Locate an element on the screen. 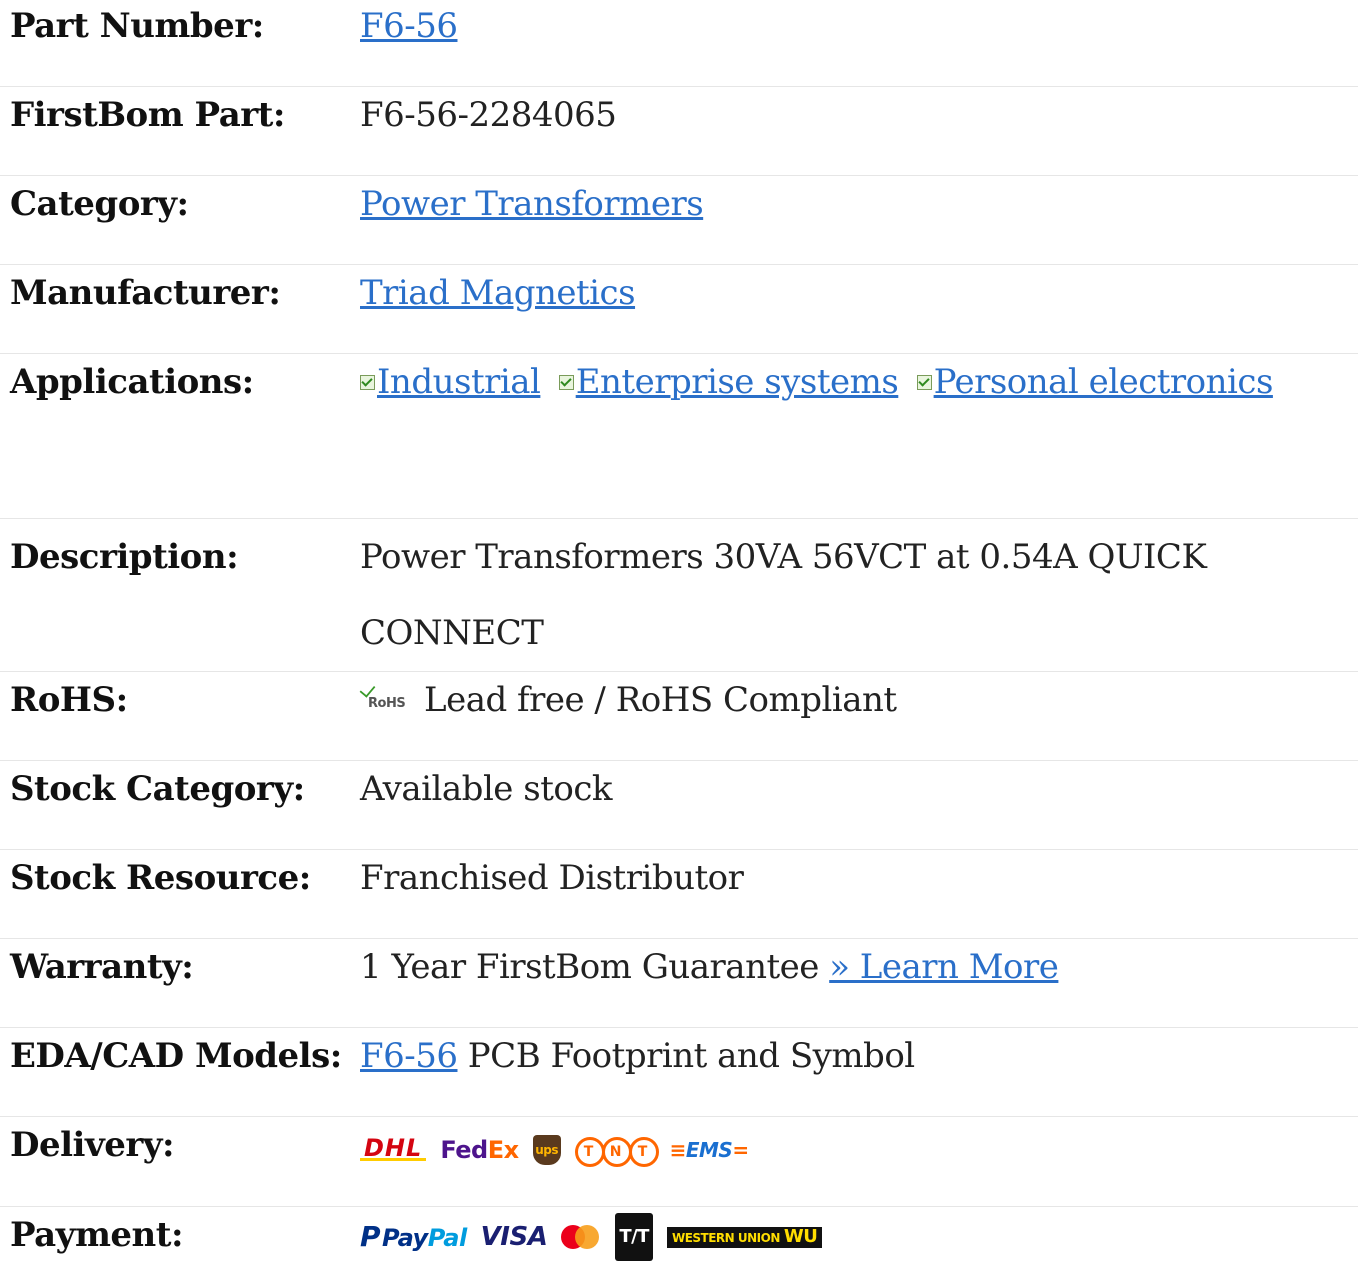 This screenshot has height=1276, width=1363. category-label: Category: is located at coordinates (180, 220).